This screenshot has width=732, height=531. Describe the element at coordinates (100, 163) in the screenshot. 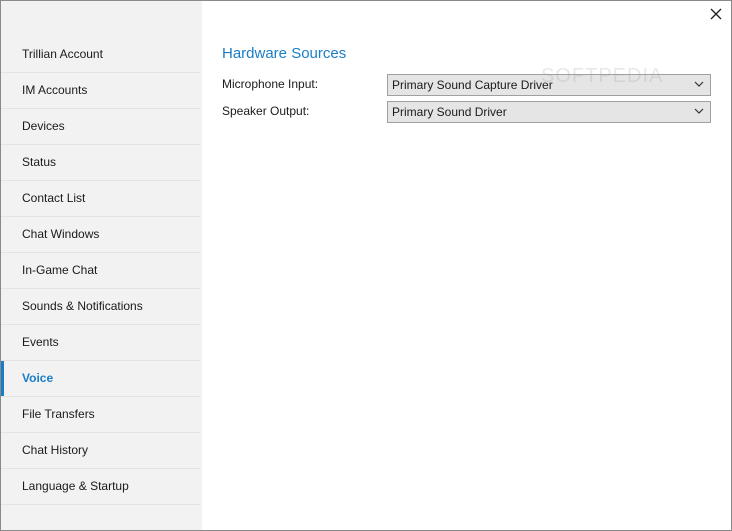

I see `sidebar-item-status: Status` at that location.